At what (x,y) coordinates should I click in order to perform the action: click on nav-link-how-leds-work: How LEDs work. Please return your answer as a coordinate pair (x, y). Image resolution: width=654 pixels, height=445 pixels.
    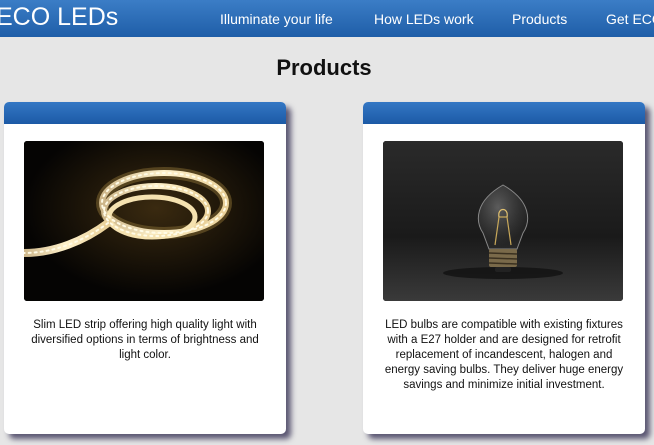
    Looking at the image, I should click on (424, 19).